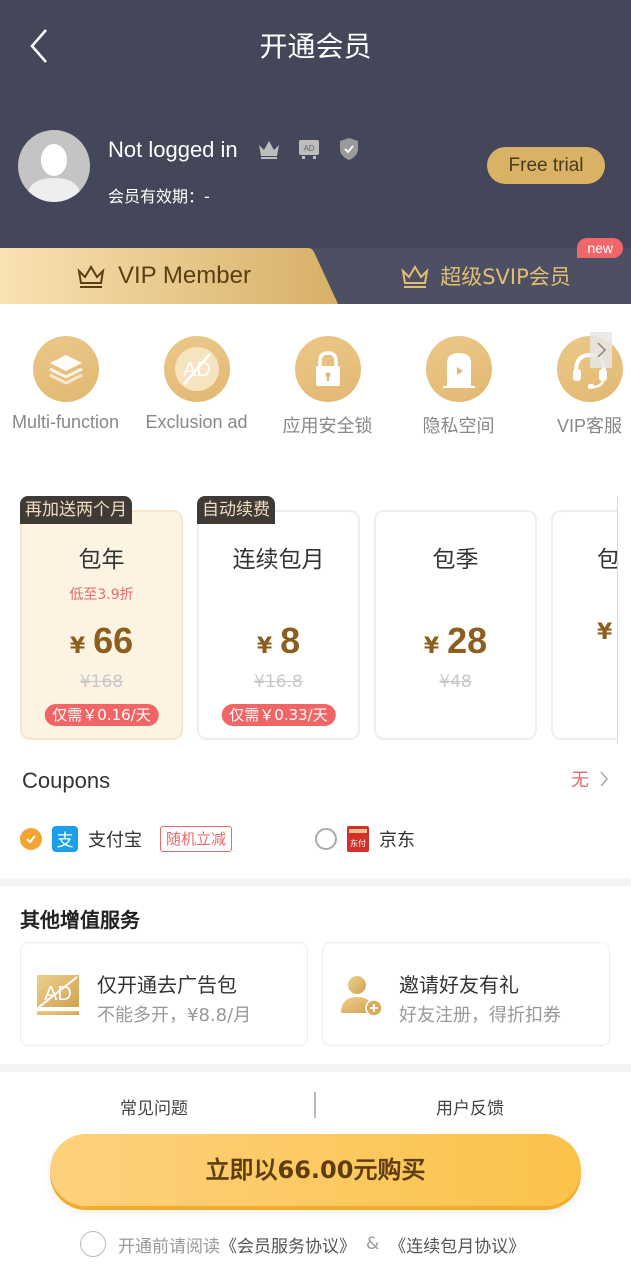 The image size is (631, 1280). What do you see at coordinates (288, 1244) in the screenshot?
I see `member-service-agreement-link: 《会员服务协议》` at bounding box center [288, 1244].